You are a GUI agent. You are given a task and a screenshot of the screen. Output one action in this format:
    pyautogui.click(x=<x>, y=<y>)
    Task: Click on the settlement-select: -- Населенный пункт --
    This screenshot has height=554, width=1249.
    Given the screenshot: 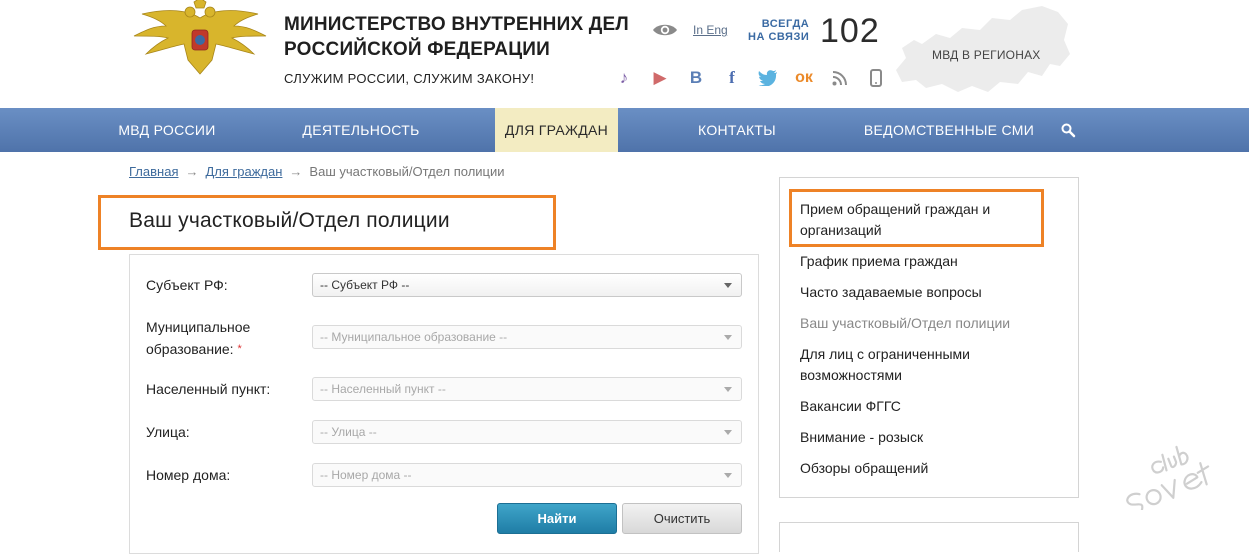 What is the action you would take?
    pyautogui.click(x=527, y=389)
    